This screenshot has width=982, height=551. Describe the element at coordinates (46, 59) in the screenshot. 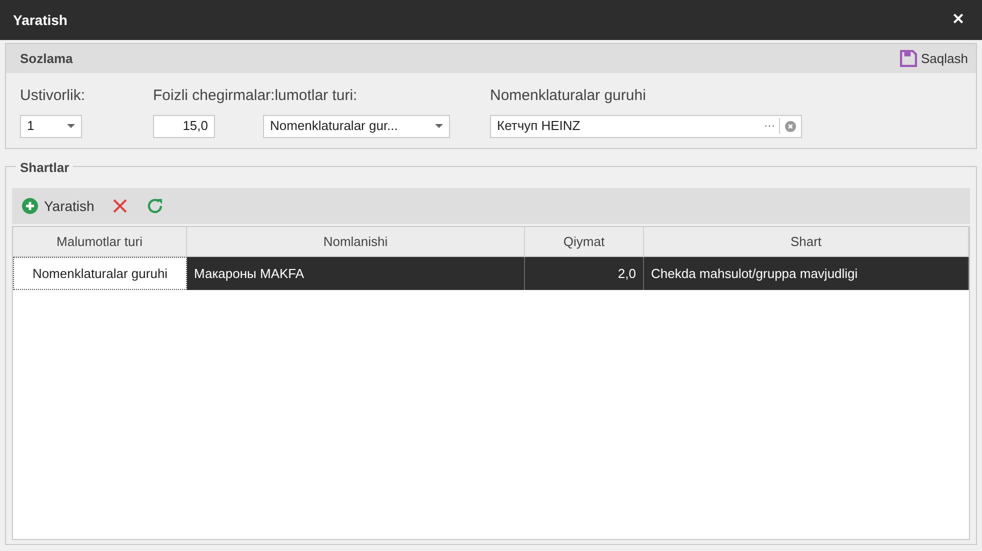

I see `panel-title: Sozlama` at that location.